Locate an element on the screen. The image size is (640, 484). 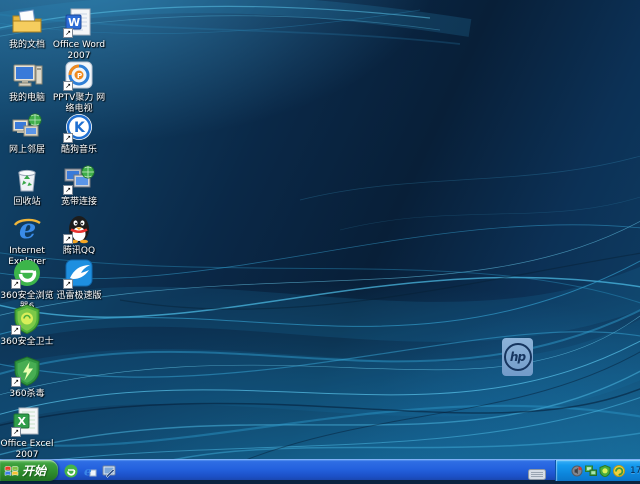
internet-explorer-icon: e is located at coordinates (27, 228).